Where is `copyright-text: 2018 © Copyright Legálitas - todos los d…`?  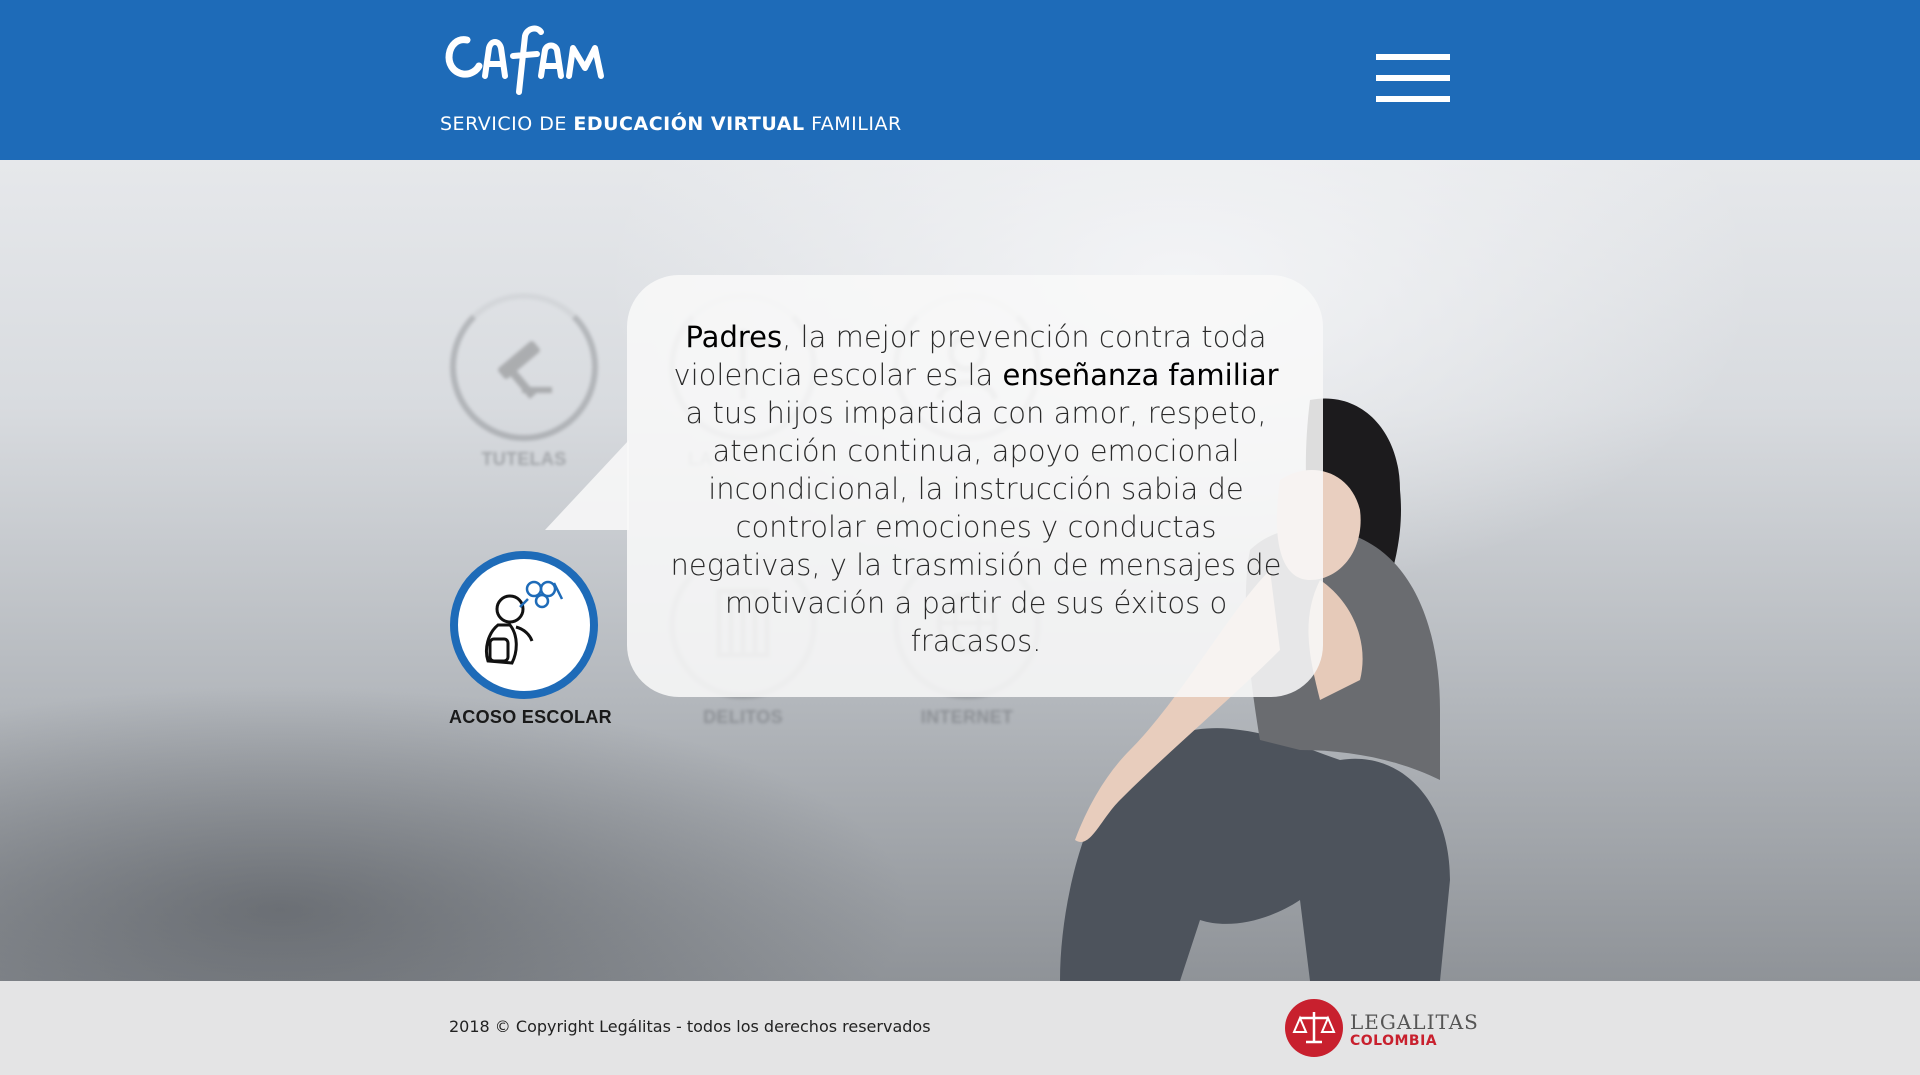 copyright-text: 2018 © Copyright Legálitas - todos los d… is located at coordinates (690, 1026).